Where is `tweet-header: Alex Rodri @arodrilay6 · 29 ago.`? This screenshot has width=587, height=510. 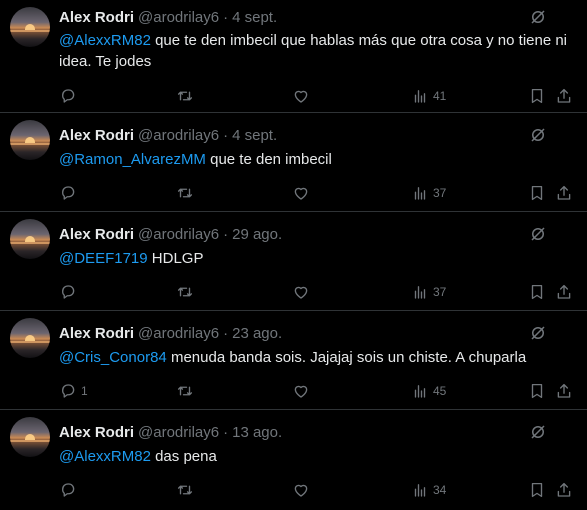
tweet-header: Alex Rodri @arodrilay6 · 29 ago. is located at coordinates (315, 228).